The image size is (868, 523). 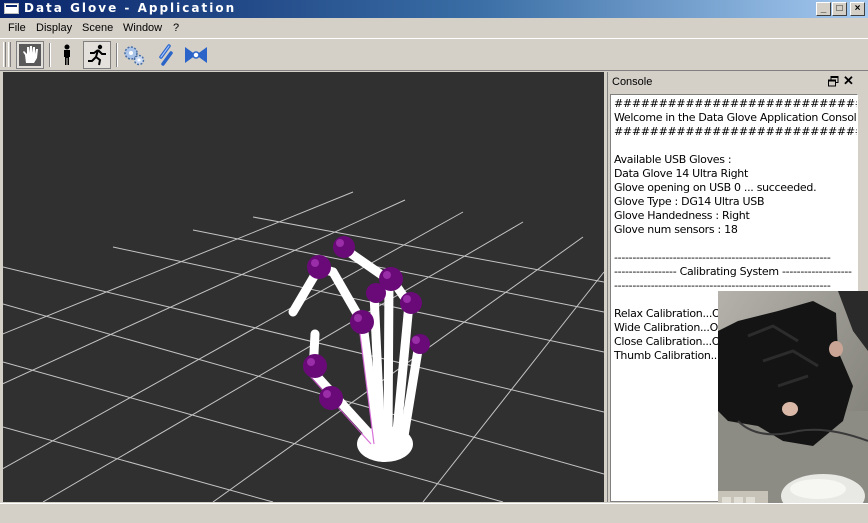 What do you see at coordinates (857, 9) in the screenshot?
I see `close-button: ×` at bounding box center [857, 9].